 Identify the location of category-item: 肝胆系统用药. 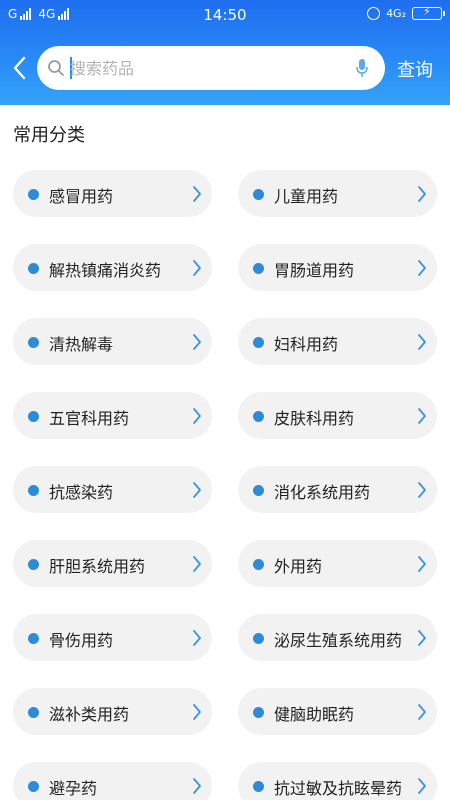
(112, 563).